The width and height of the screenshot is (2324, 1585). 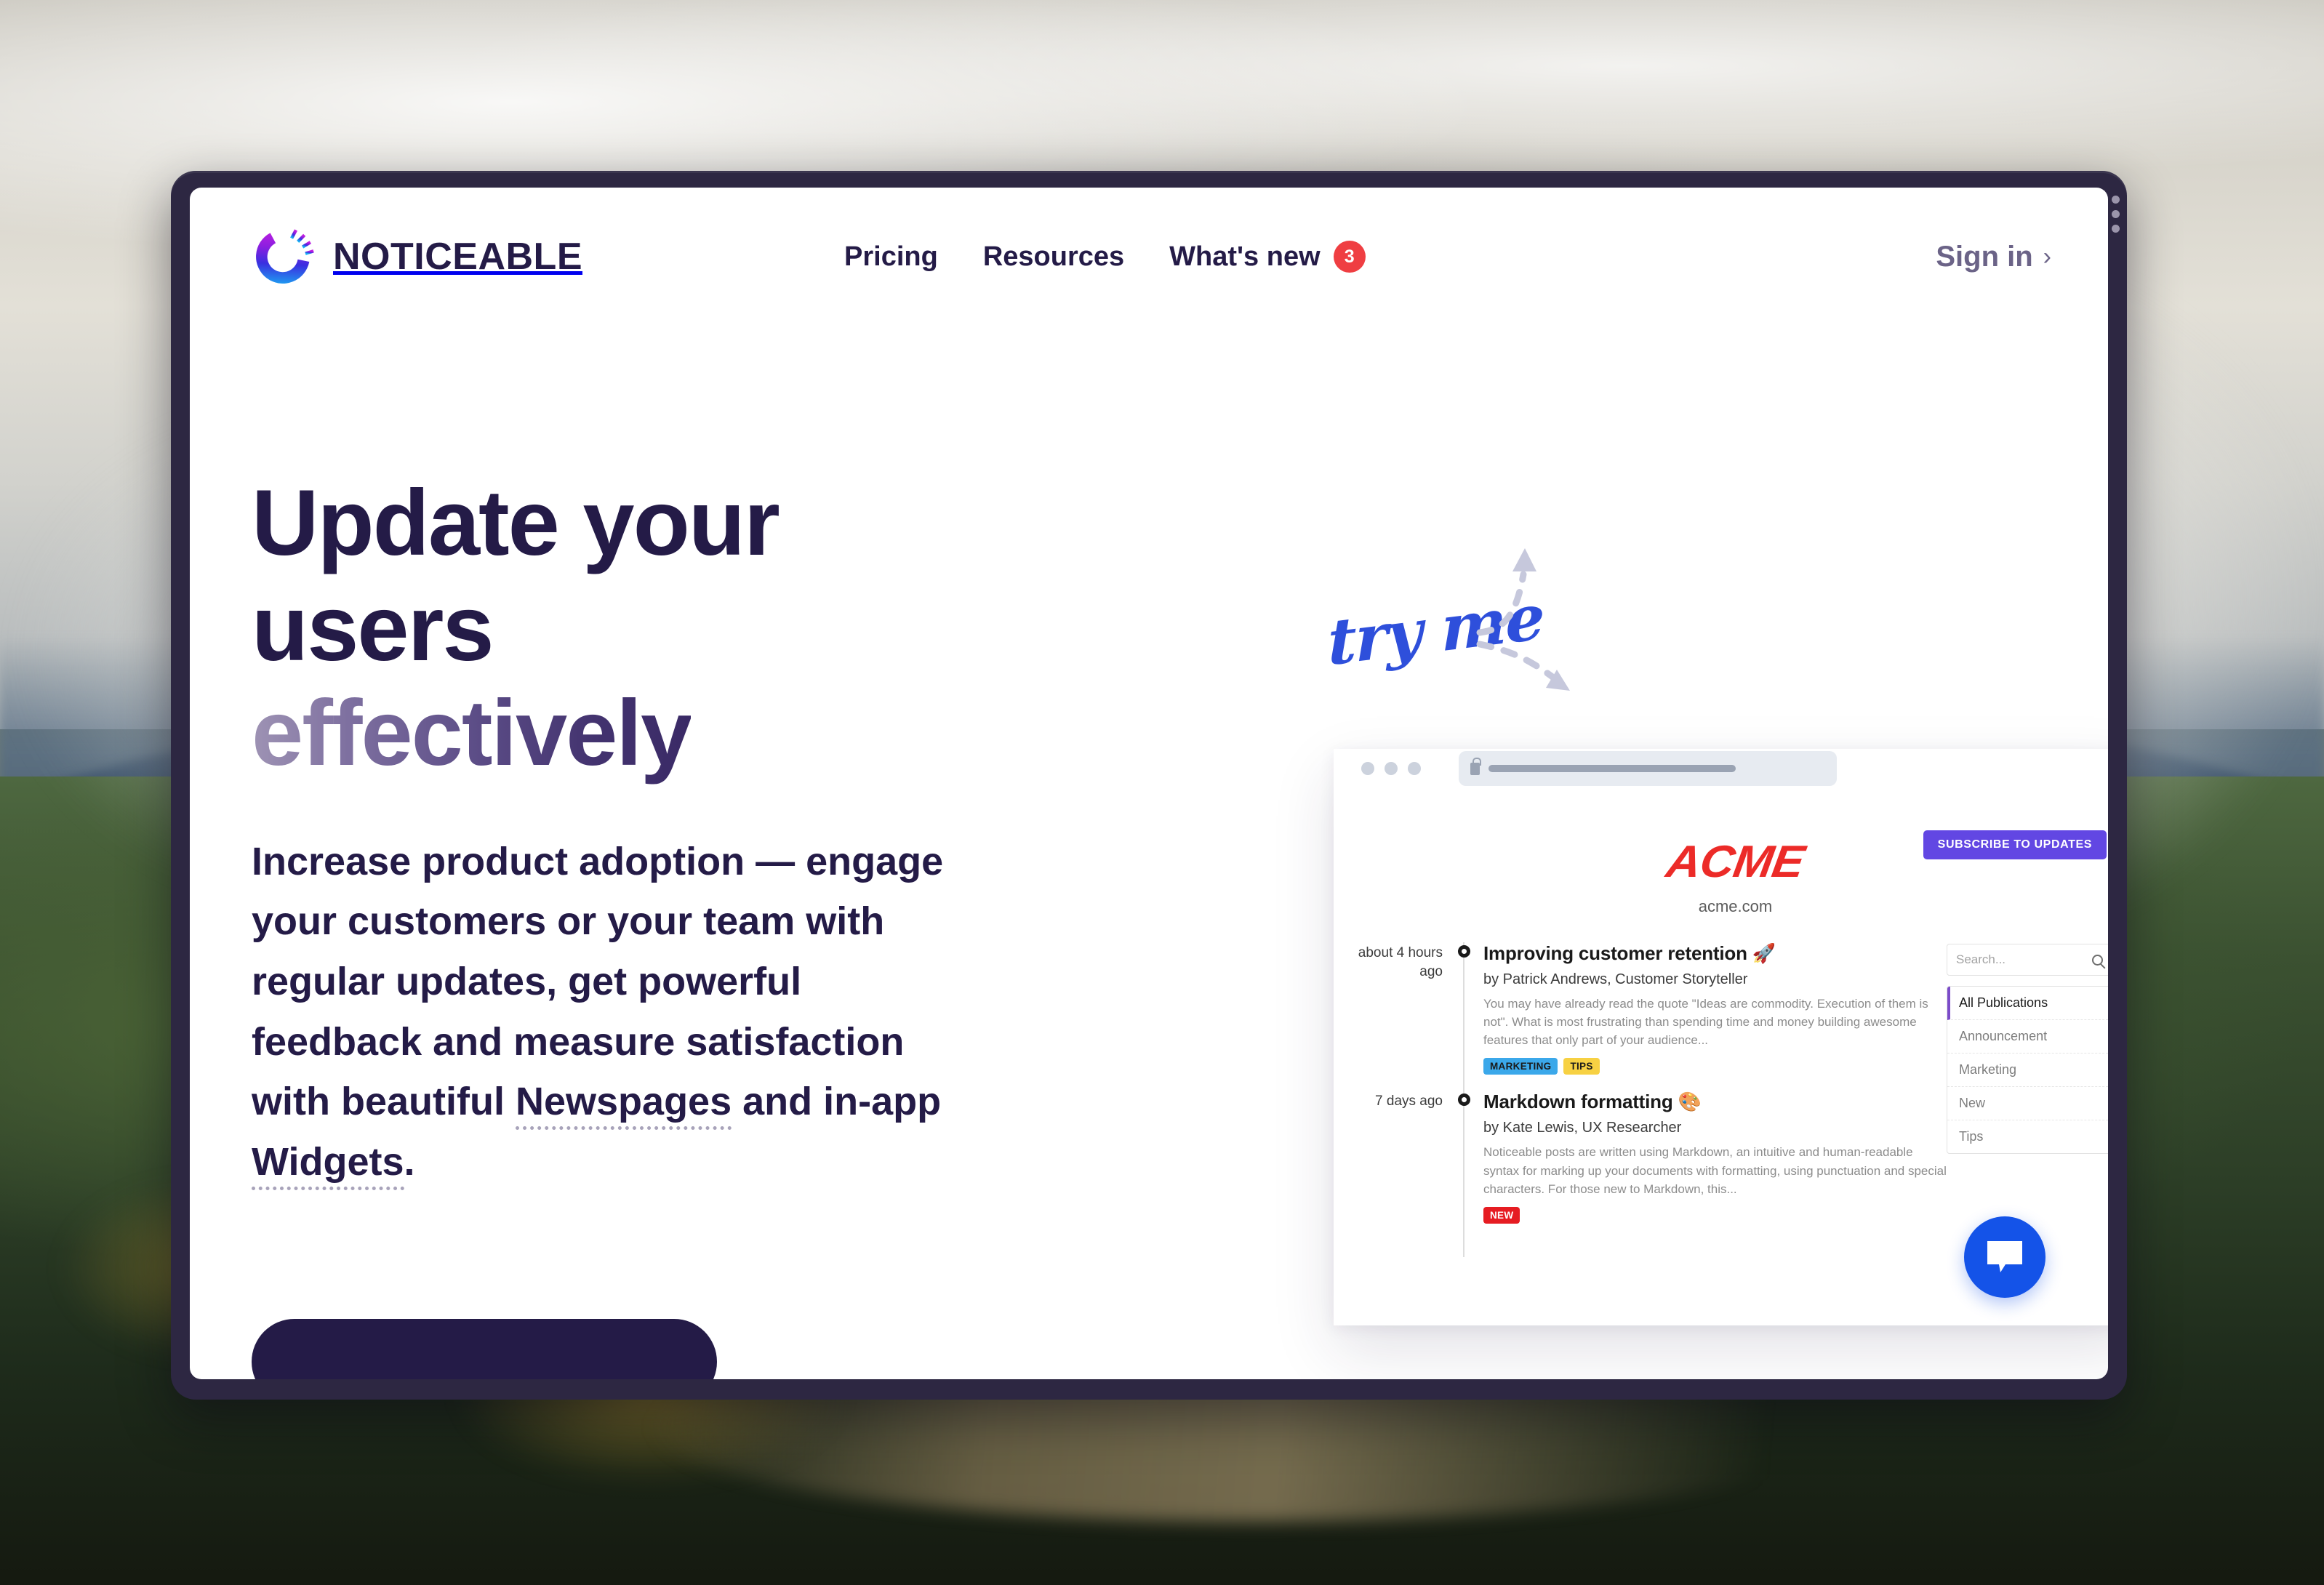 I want to click on subhead-link-newspages: Newspages, so click(x=623, y=1106).